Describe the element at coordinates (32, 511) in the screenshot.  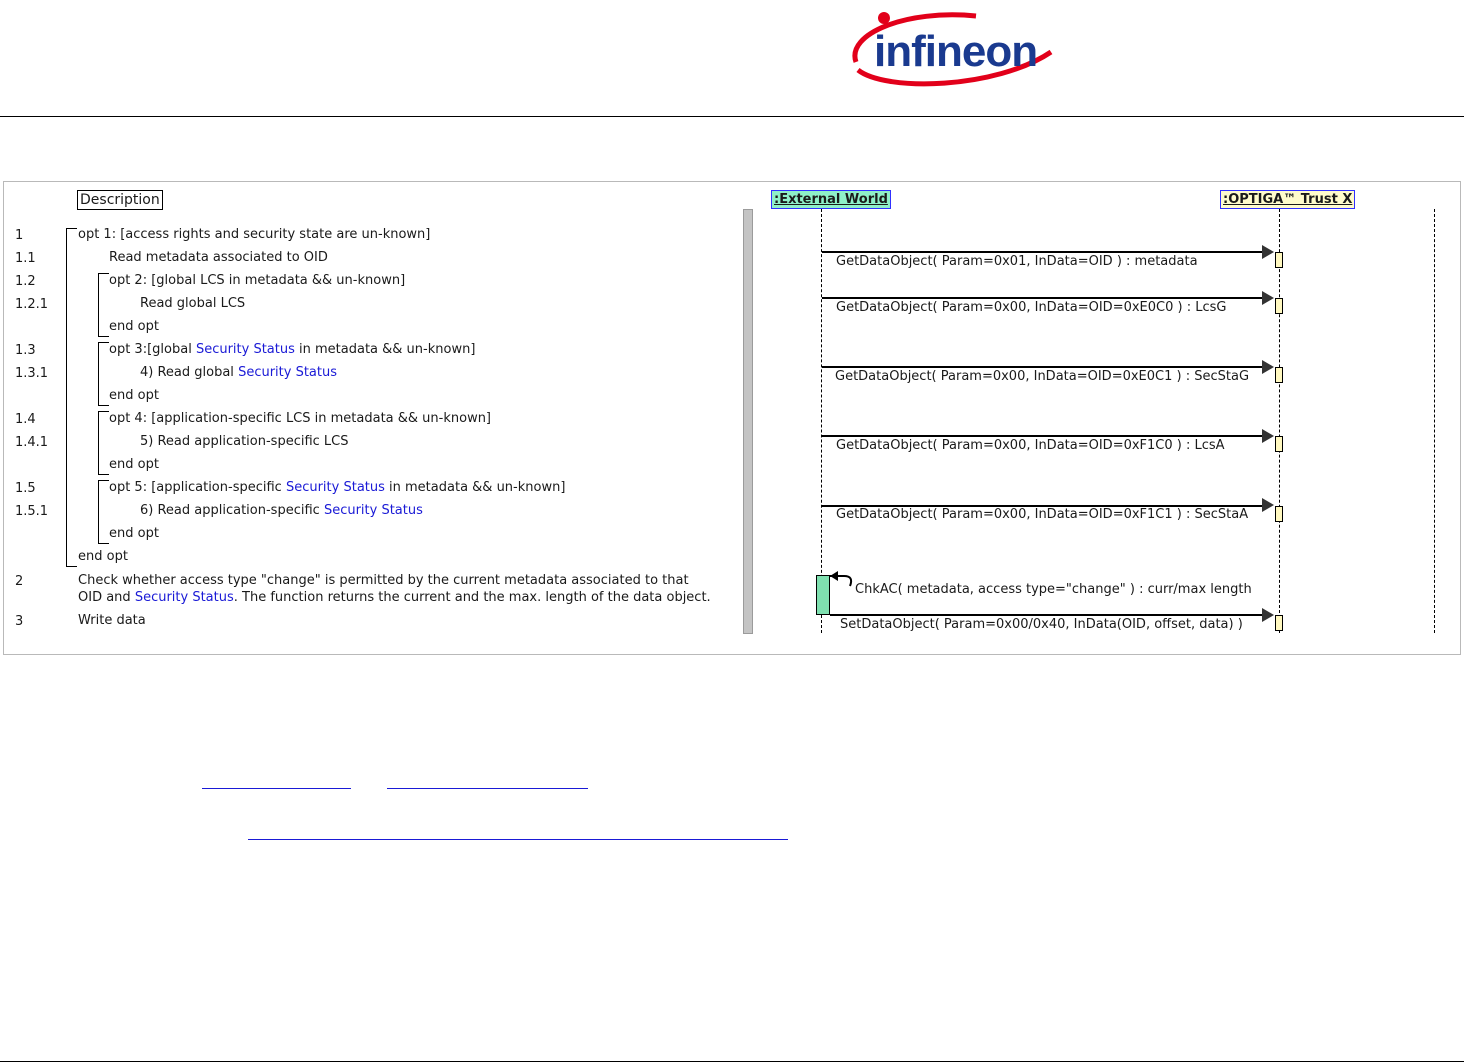
I see `row-number: 1.5.1` at that location.